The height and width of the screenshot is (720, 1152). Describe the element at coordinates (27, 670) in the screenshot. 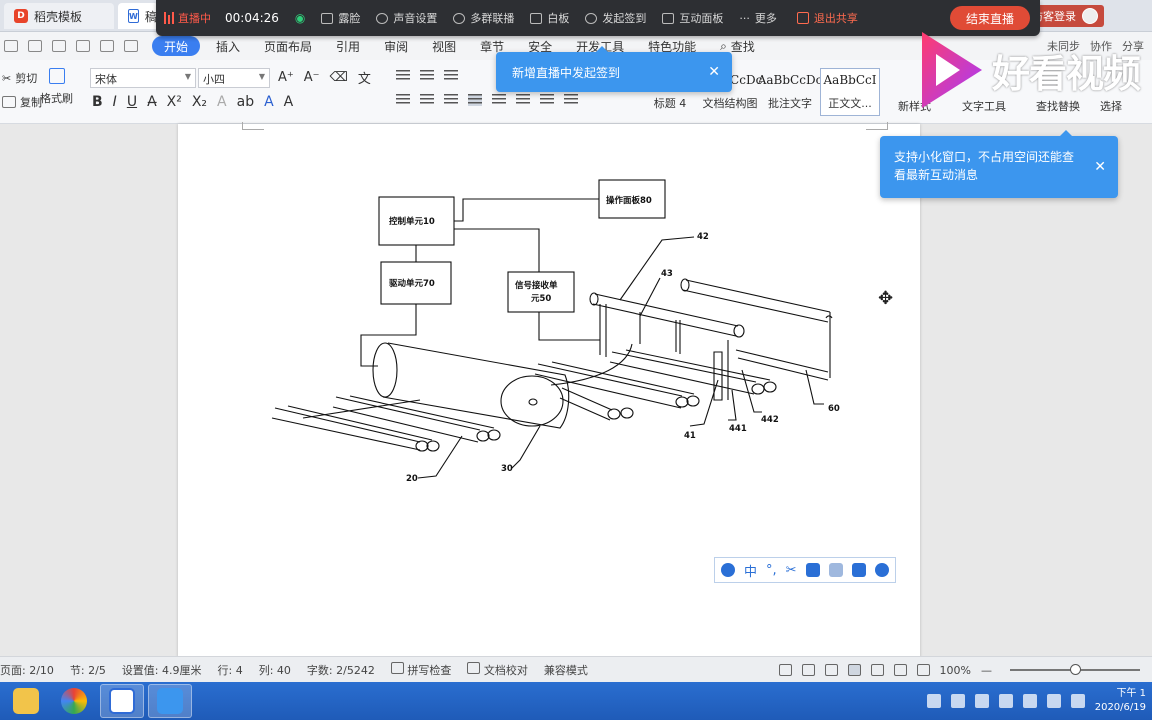

I see `page-indicator: 页面: 2/10` at that location.